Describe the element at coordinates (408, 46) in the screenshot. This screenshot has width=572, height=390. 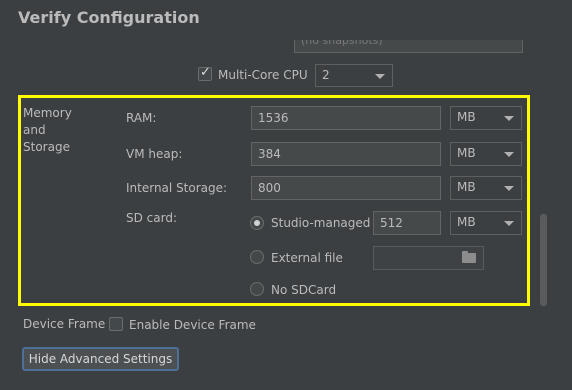
I see `snapshot-field: (no snapshots)` at that location.